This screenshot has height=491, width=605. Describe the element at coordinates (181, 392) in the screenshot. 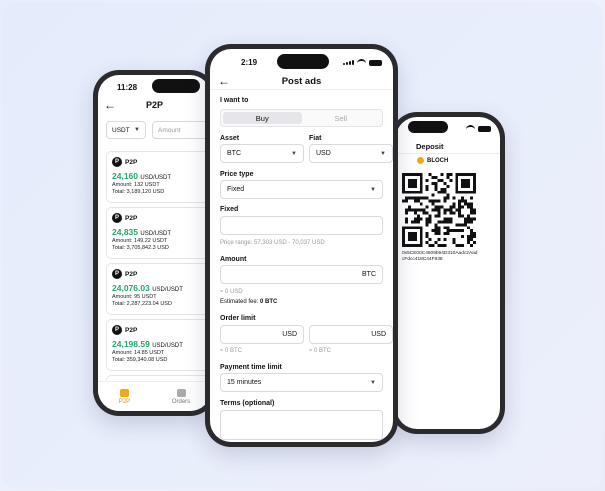

I see `orders-tab-icon` at that location.